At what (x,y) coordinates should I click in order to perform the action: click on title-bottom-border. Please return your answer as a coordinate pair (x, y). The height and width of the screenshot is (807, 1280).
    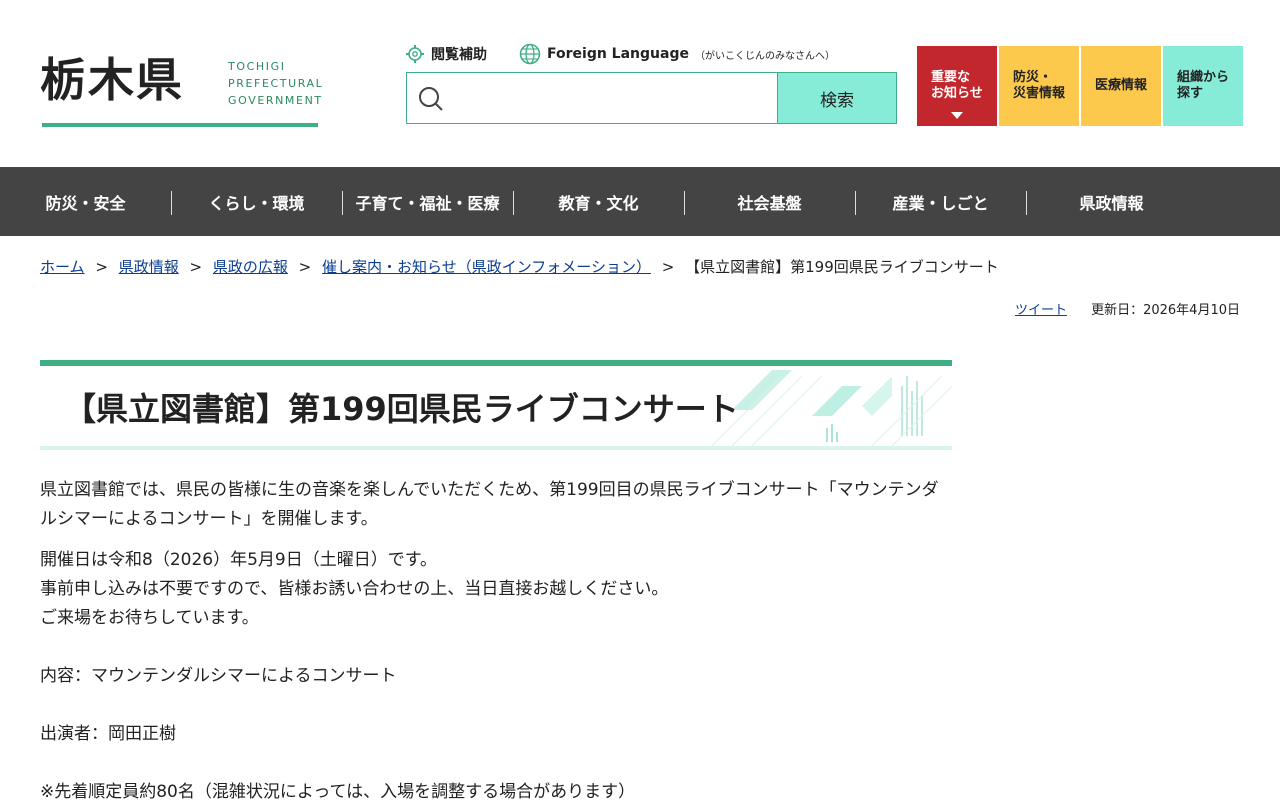
    Looking at the image, I should click on (496, 448).